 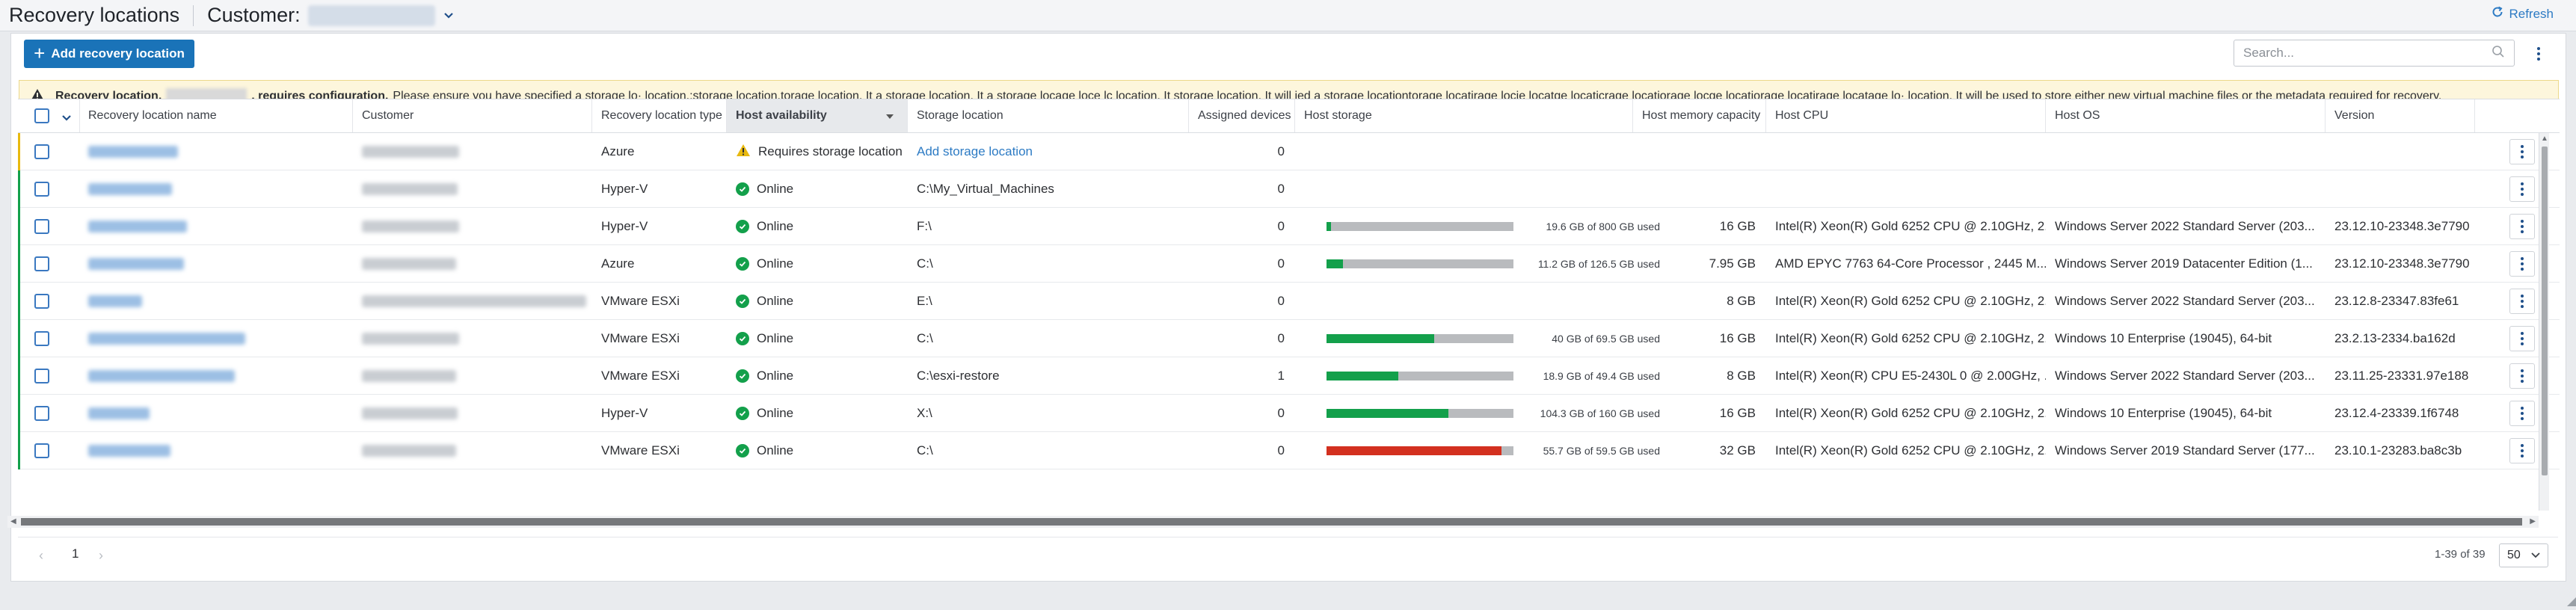 What do you see at coordinates (101, 556) in the screenshot?
I see `next-page-icon: ›` at bounding box center [101, 556].